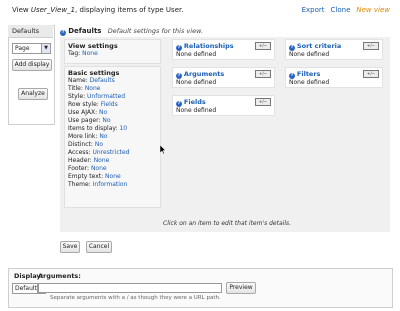 This screenshot has width=400, height=311. What do you see at coordinates (20, 10) in the screenshot?
I see `title-prefix: View` at bounding box center [20, 10].